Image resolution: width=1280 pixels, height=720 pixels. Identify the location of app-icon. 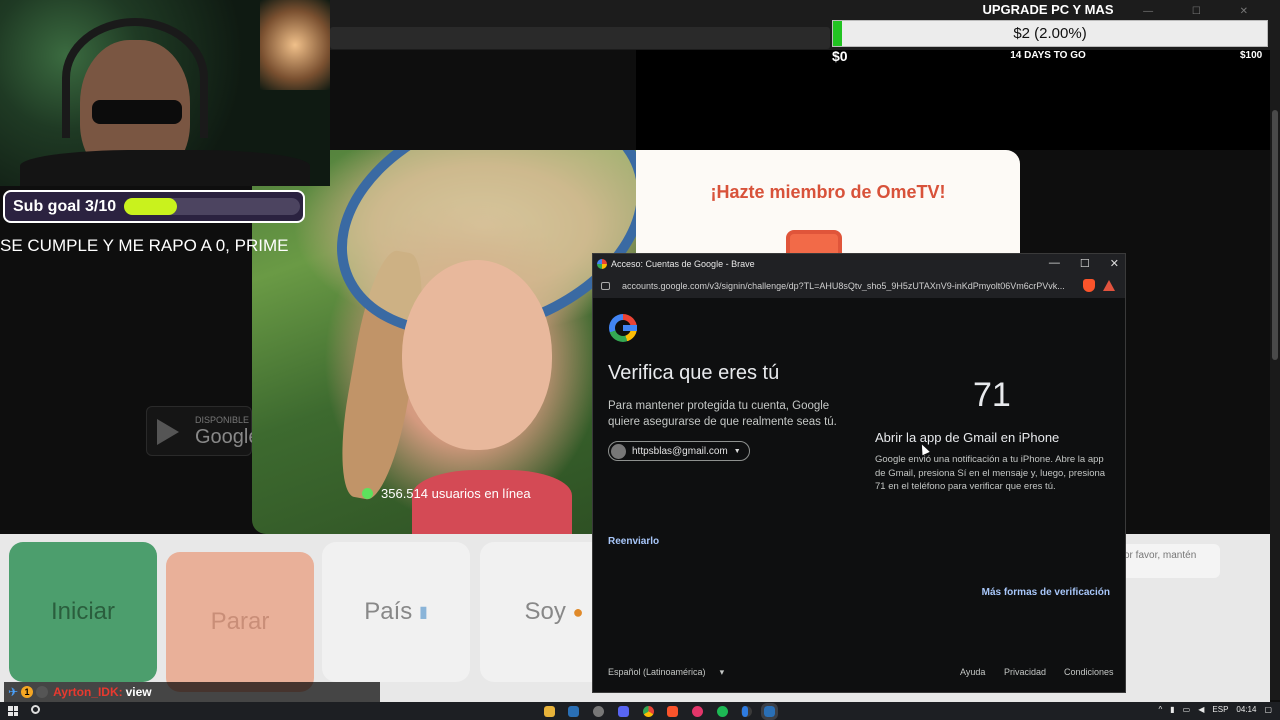
(745, 711).